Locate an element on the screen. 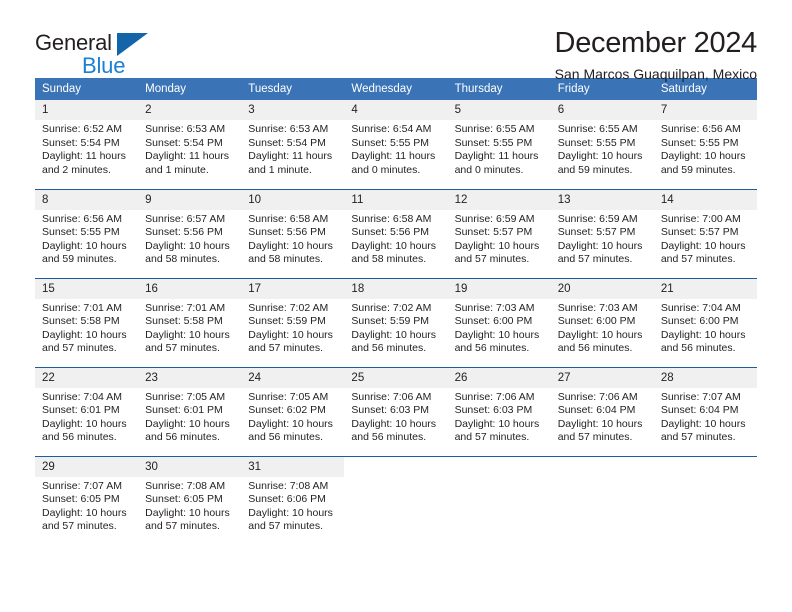  daylight-text-line2: and 0 minutes. is located at coordinates (489, 169).